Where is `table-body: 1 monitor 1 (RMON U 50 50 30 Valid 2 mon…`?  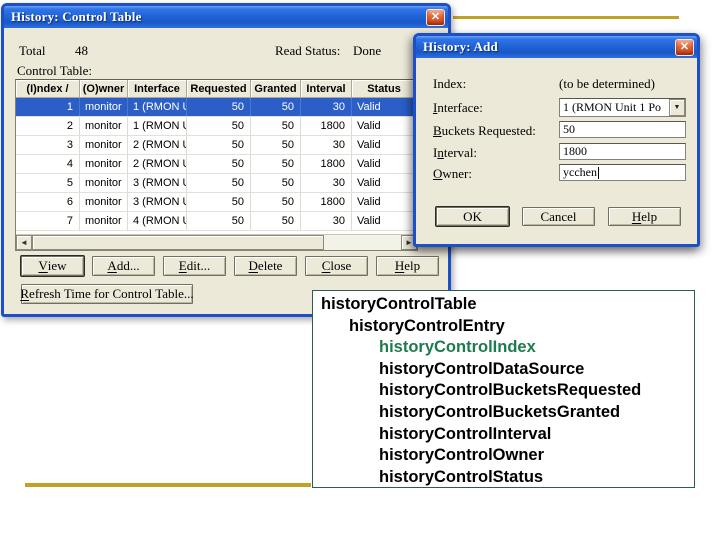 table-body: 1 monitor 1 (RMON U 50 50 30 Valid 2 mon… is located at coordinates (216, 166).